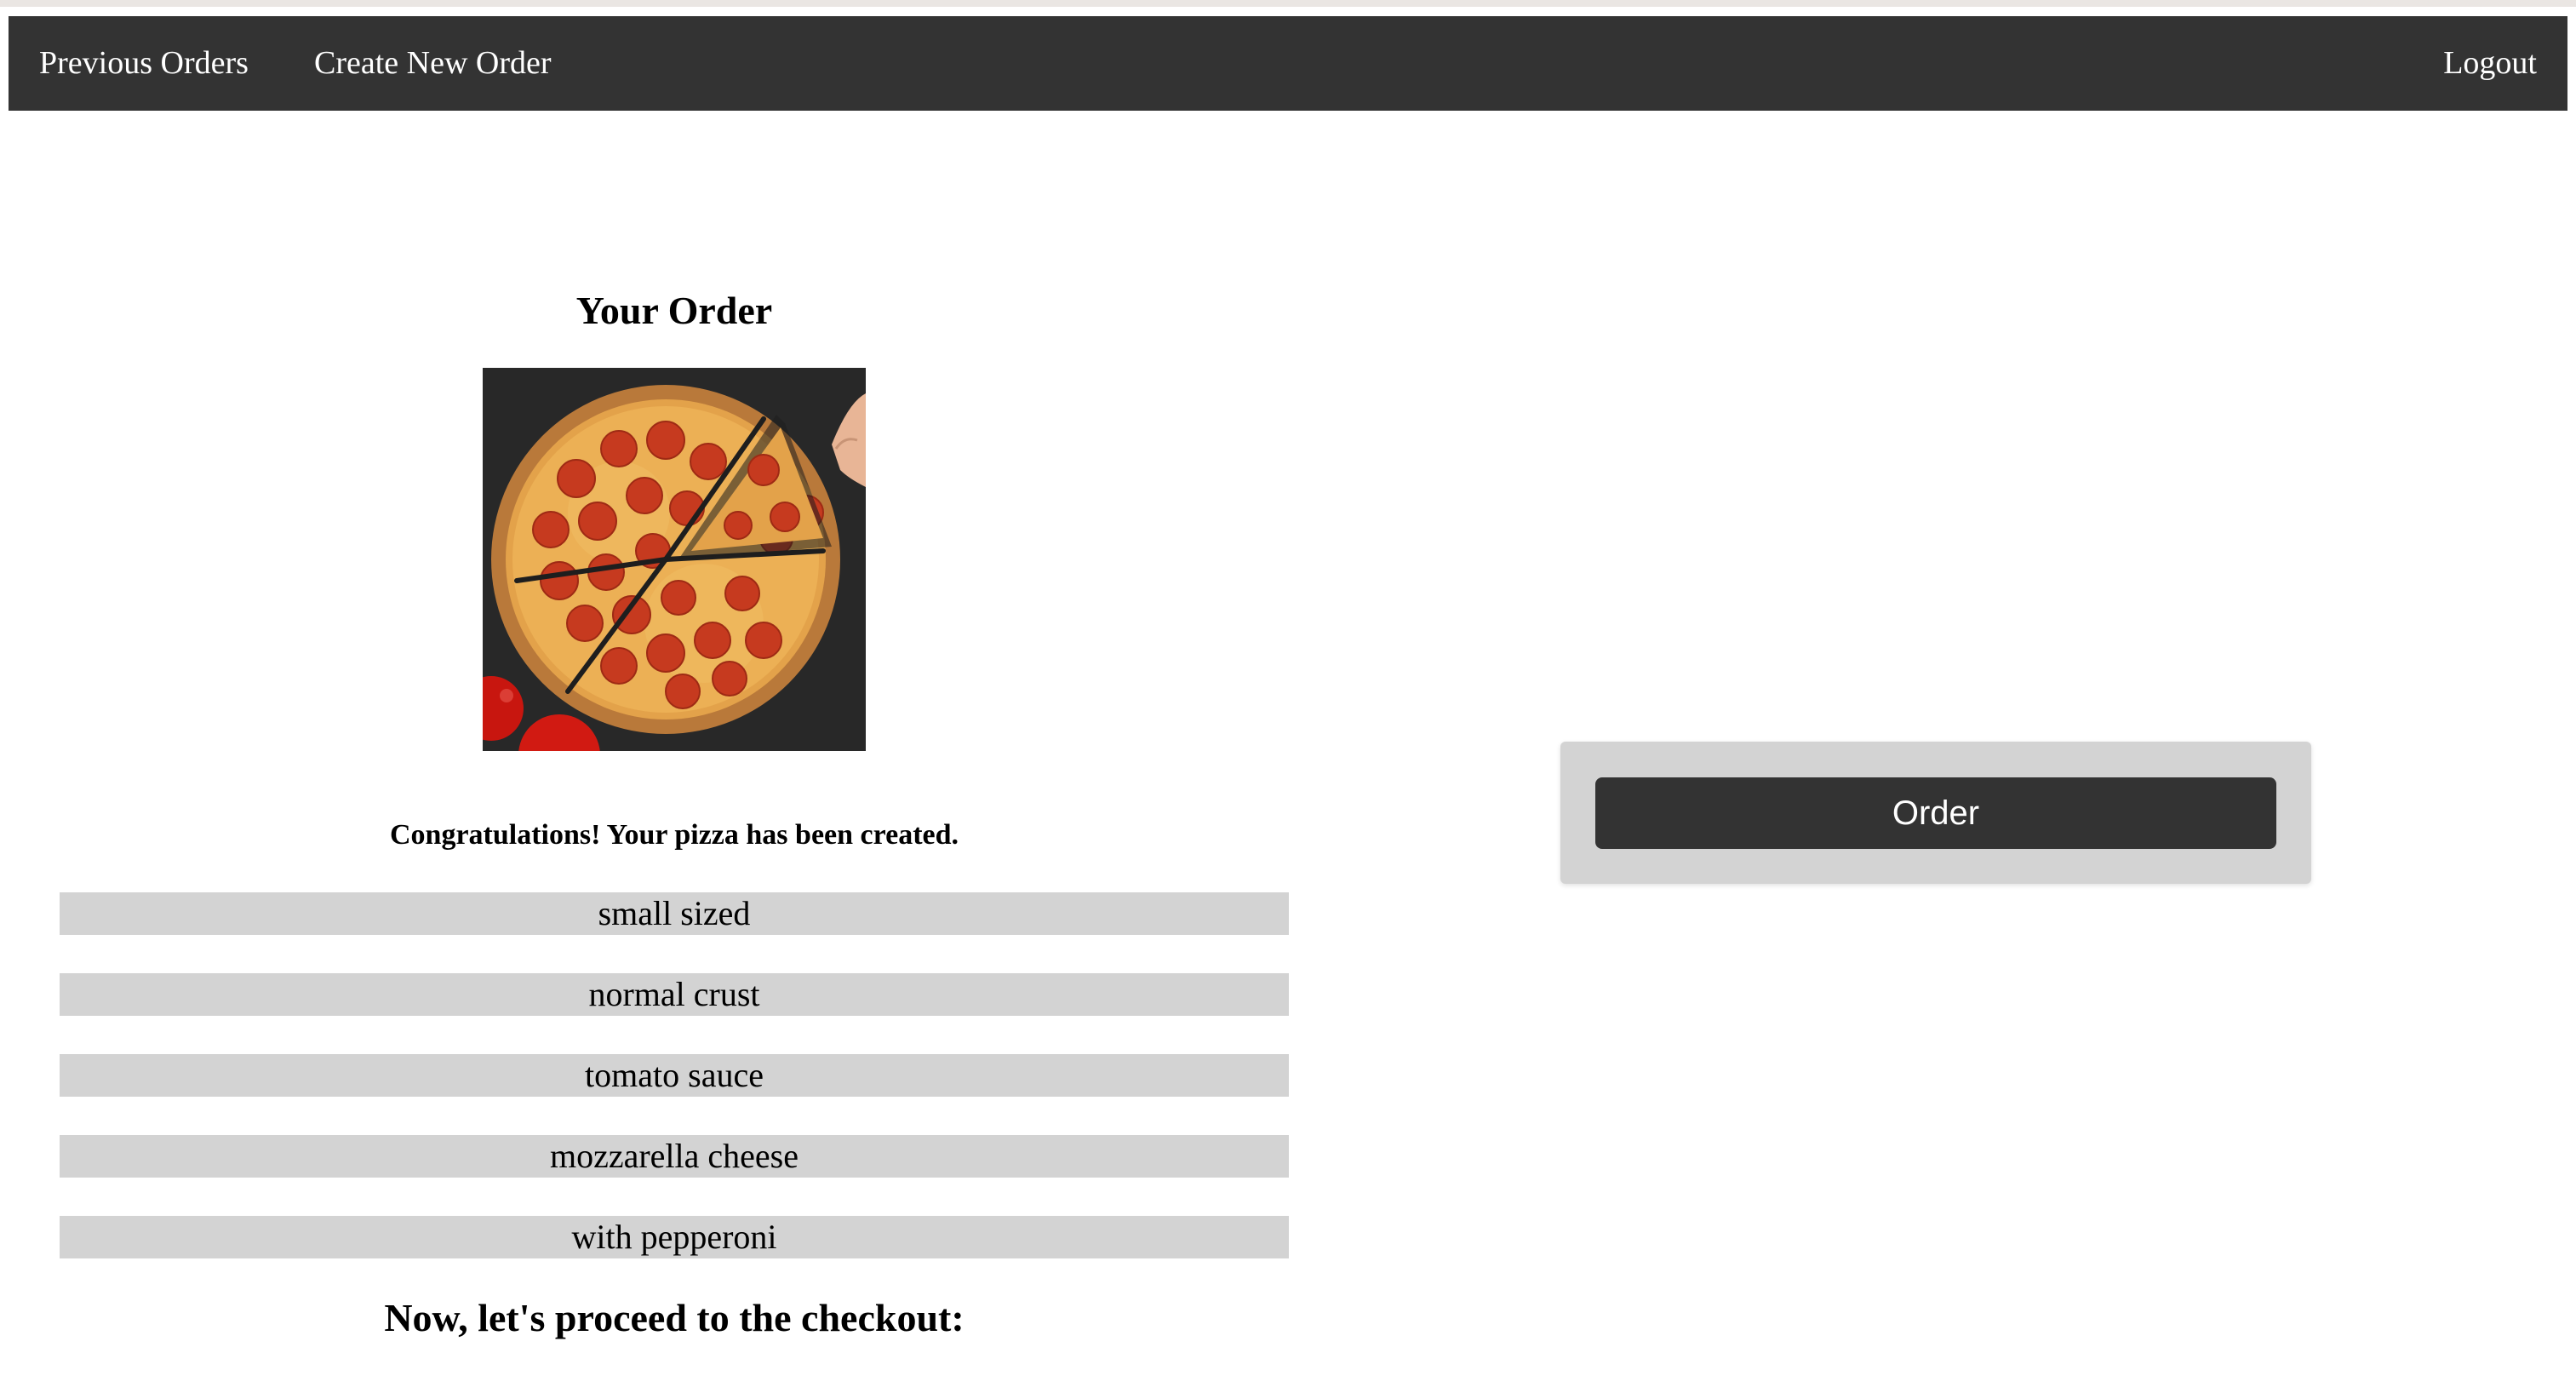 This screenshot has height=1393, width=2576. Describe the element at coordinates (1288, 63) in the screenshot. I see `navbar: Previous Orders Create New Order Logout` at that location.